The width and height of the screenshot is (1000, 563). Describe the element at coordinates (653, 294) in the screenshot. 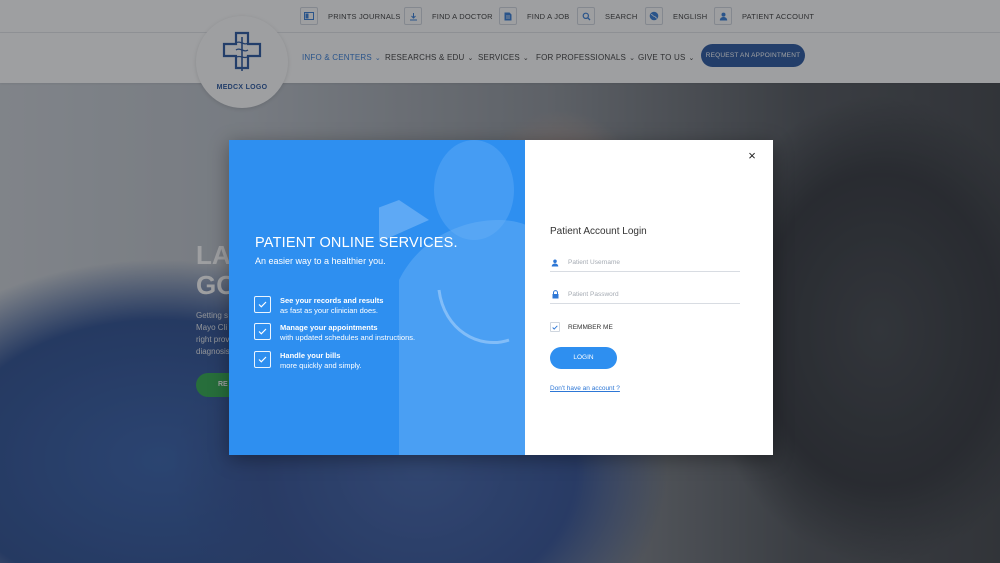

I see `password-input` at that location.